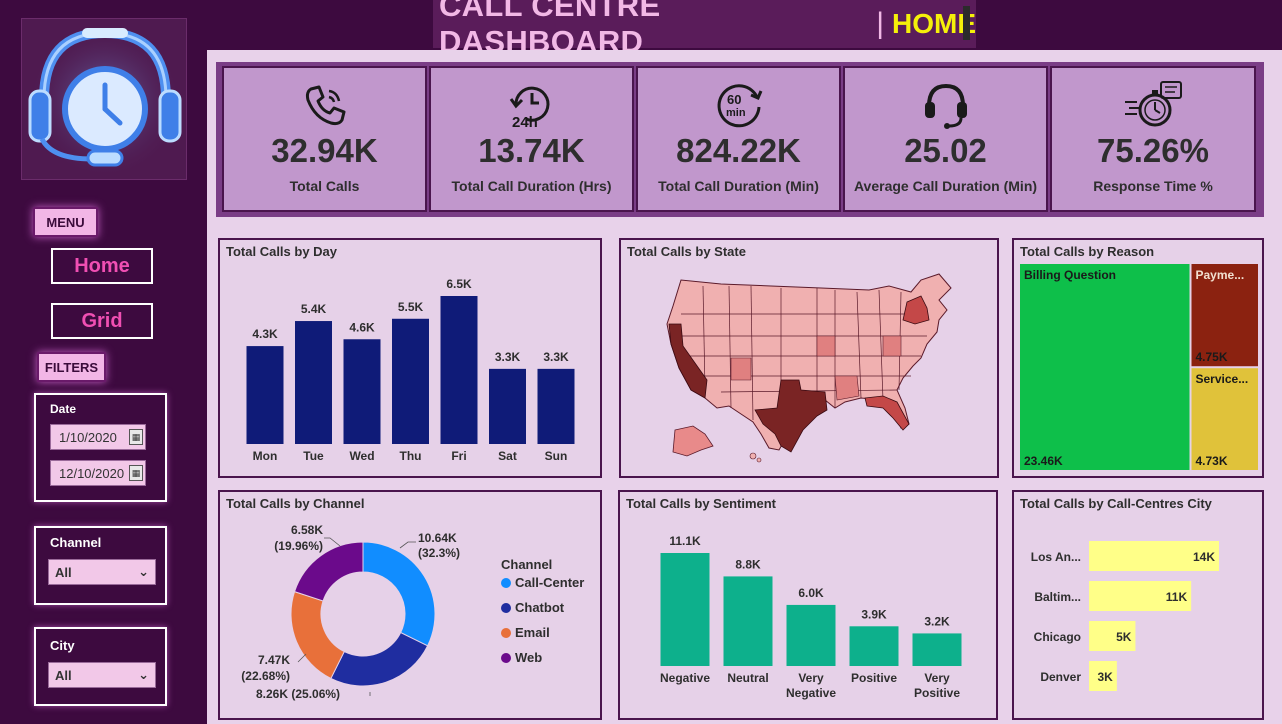 The height and width of the screenshot is (724, 1282). What do you see at coordinates (1060, 677) in the screenshot?
I see `y-tick-label: Denver` at bounding box center [1060, 677].